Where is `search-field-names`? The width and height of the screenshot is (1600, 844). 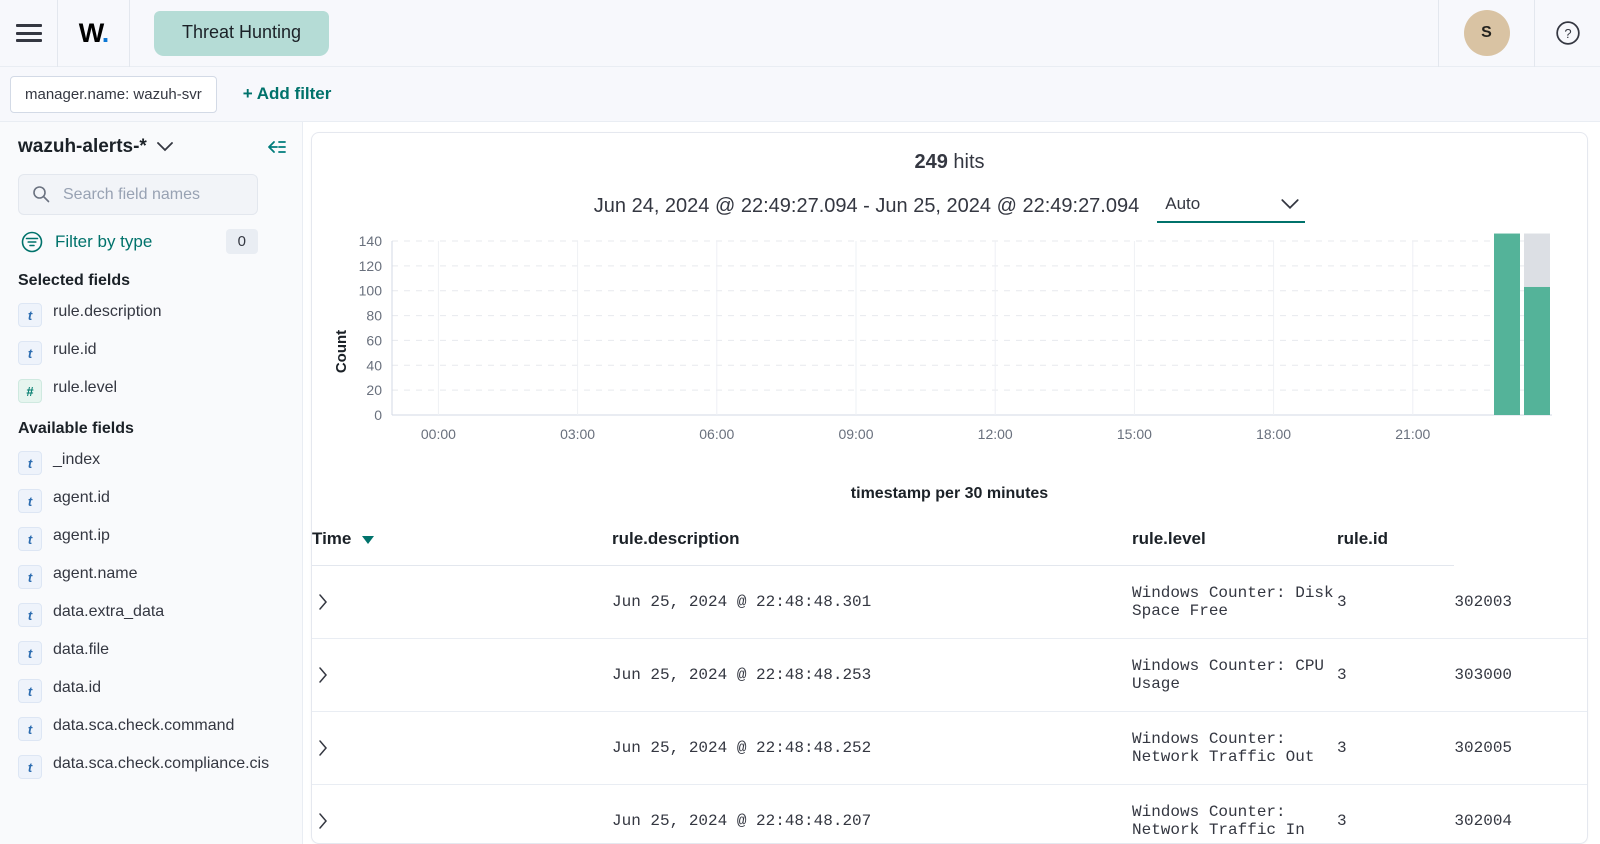 search-field-names is located at coordinates (152, 194).